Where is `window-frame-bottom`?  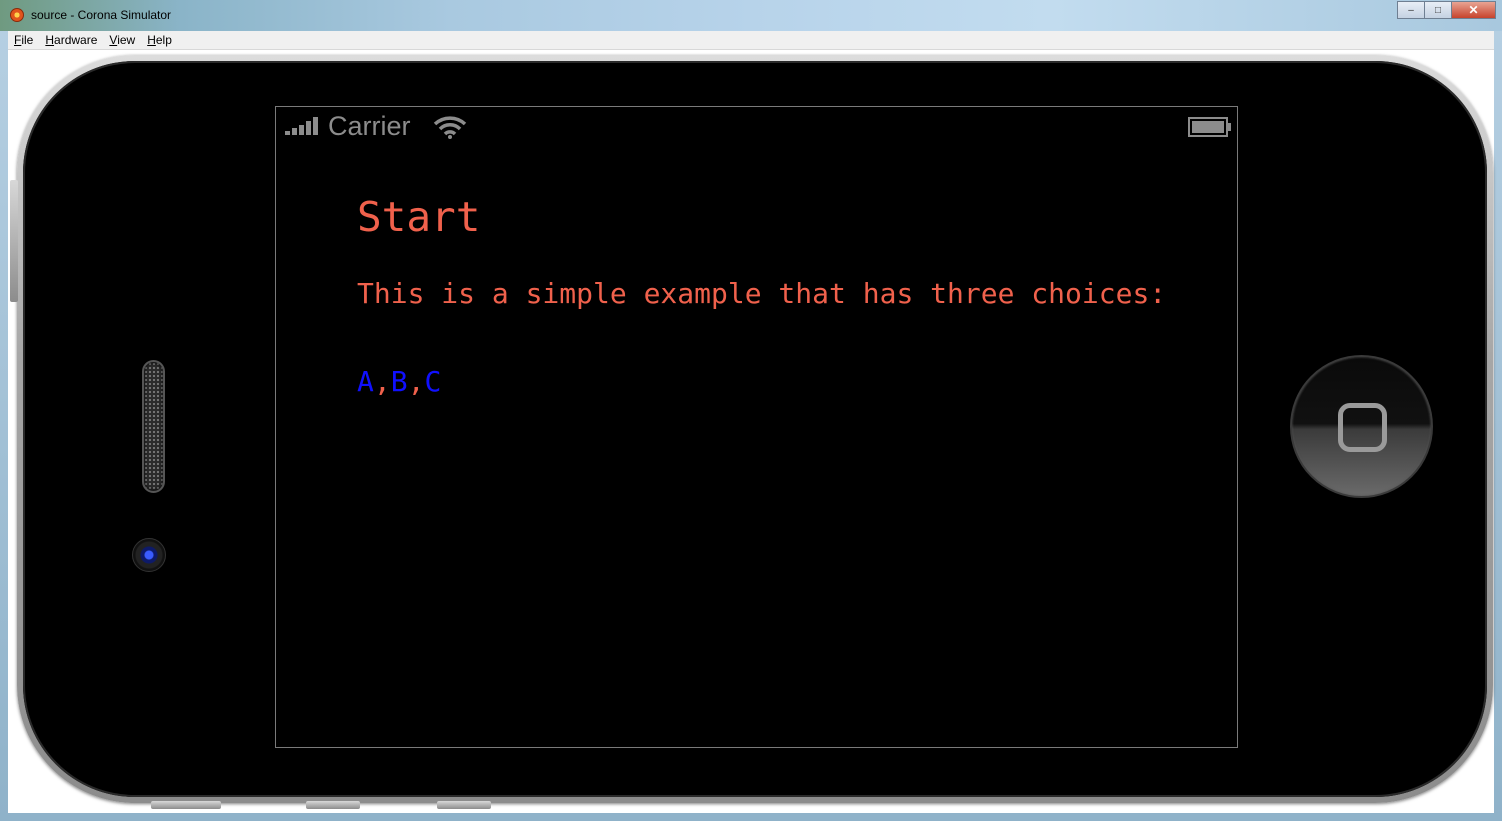 window-frame-bottom is located at coordinates (751, 817).